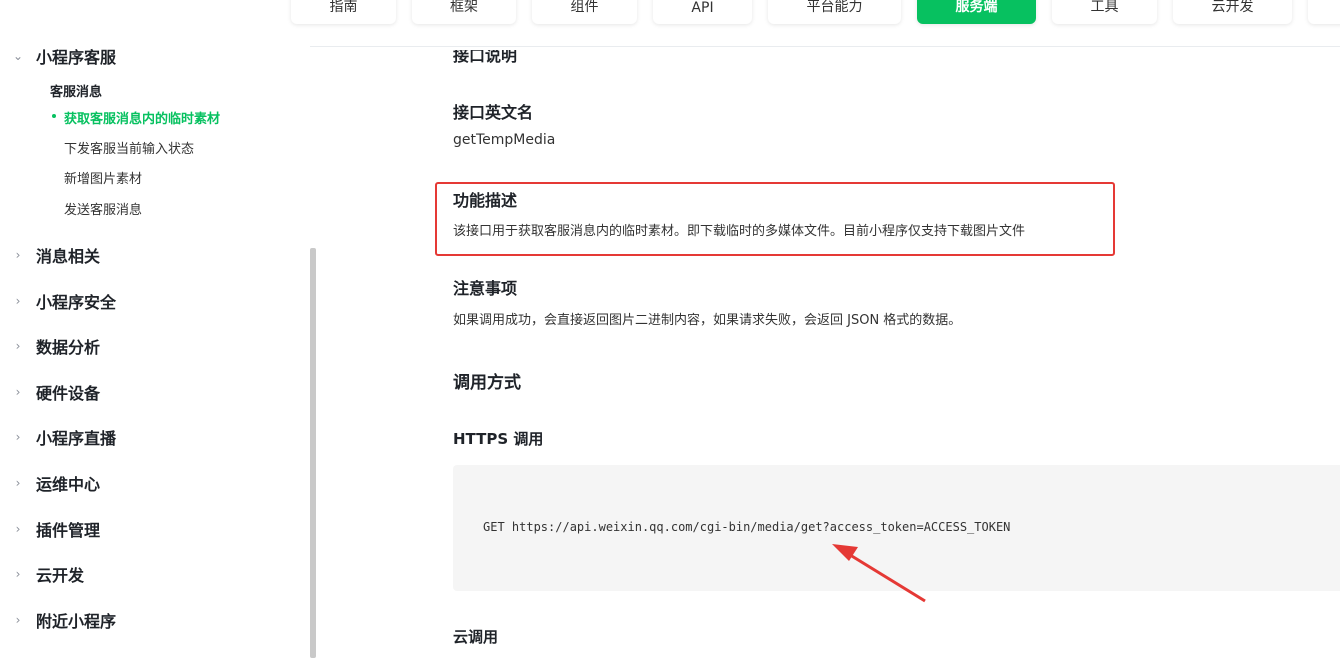 This screenshot has height=658, width=1340. I want to click on sidebar-group-plugin: › 插件管理, so click(50, 529).